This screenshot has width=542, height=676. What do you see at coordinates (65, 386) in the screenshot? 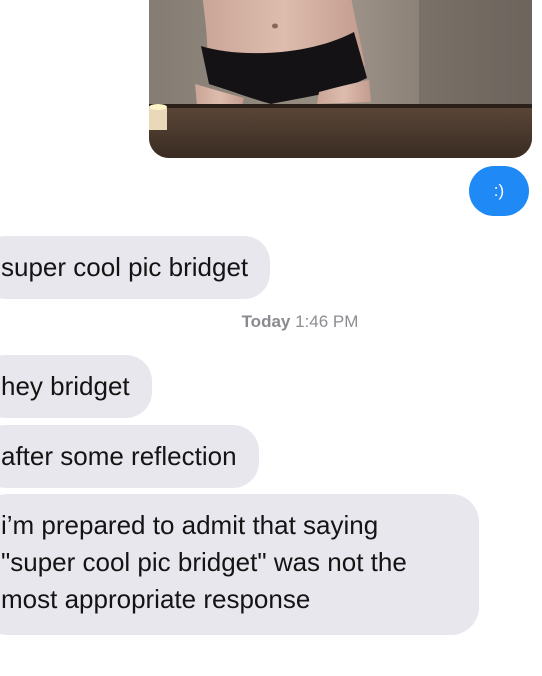
I see `message-text: hey bridget` at bounding box center [65, 386].